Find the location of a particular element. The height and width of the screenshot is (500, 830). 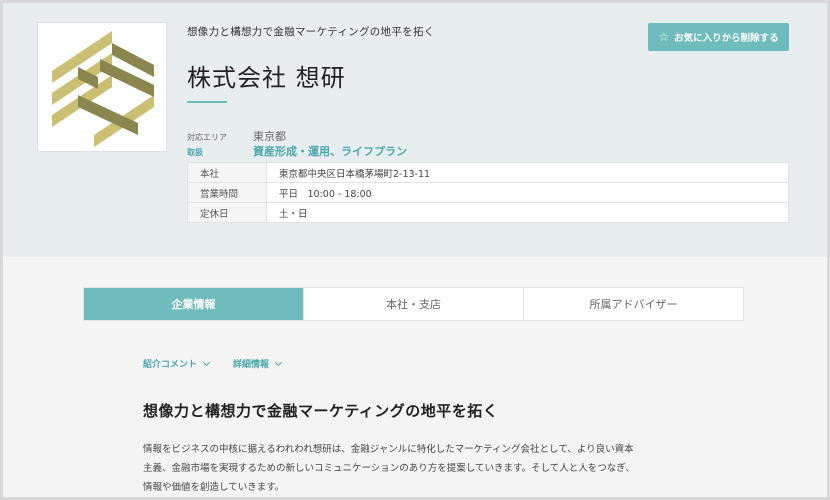

meta-handling-label: 取扱 is located at coordinates (195, 152).